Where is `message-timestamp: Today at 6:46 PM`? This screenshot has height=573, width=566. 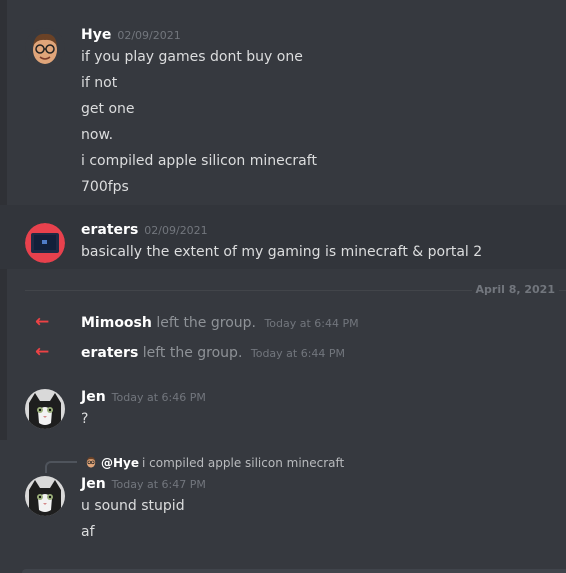 message-timestamp: Today at 6:46 PM is located at coordinates (158, 397).